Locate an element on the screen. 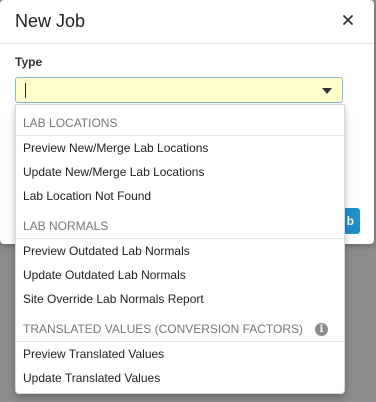 Image resolution: width=376 pixels, height=402 pixels. close-icon is located at coordinates (348, 20).